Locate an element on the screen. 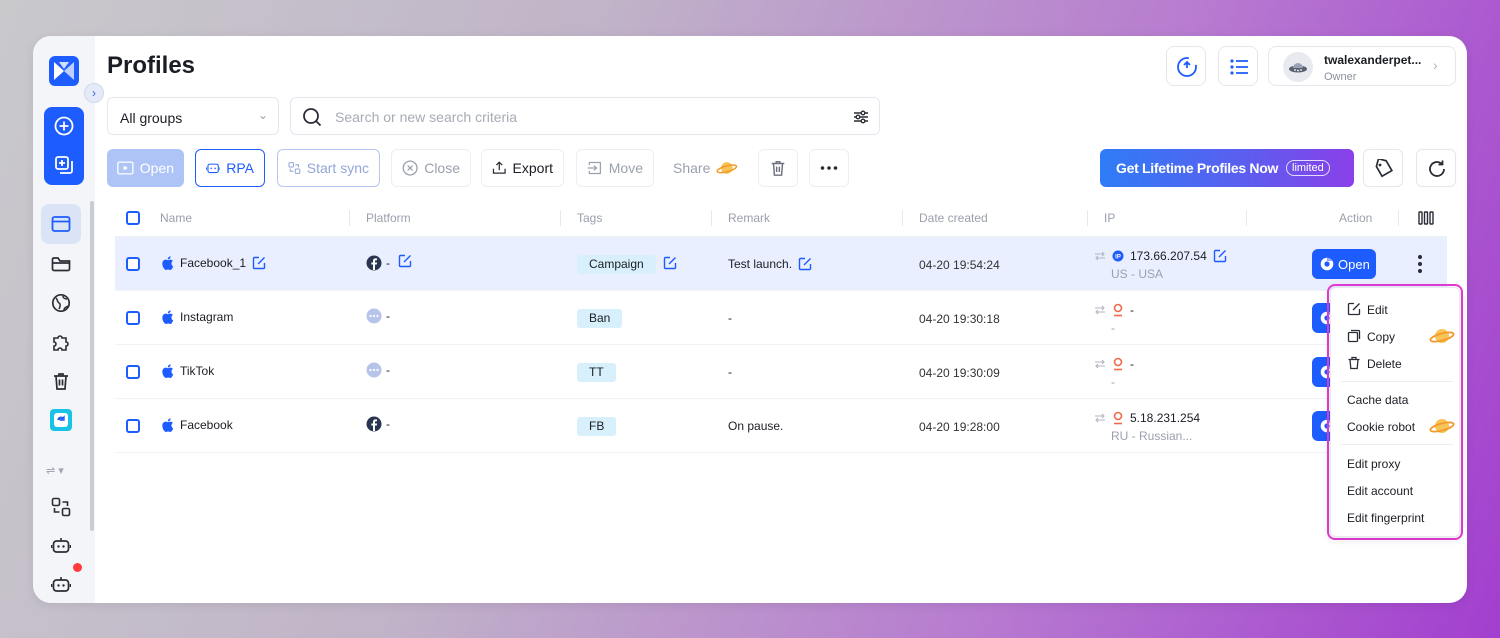  remark-text: On pause. is located at coordinates (756, 426).